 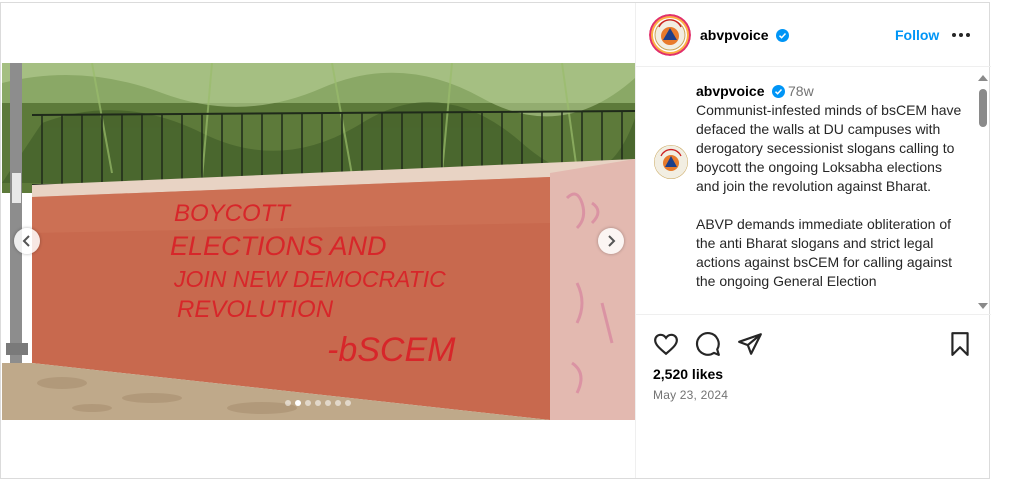 I want to click on graffiti-line-4: REVOLUTION, so click(x=255, y=309).